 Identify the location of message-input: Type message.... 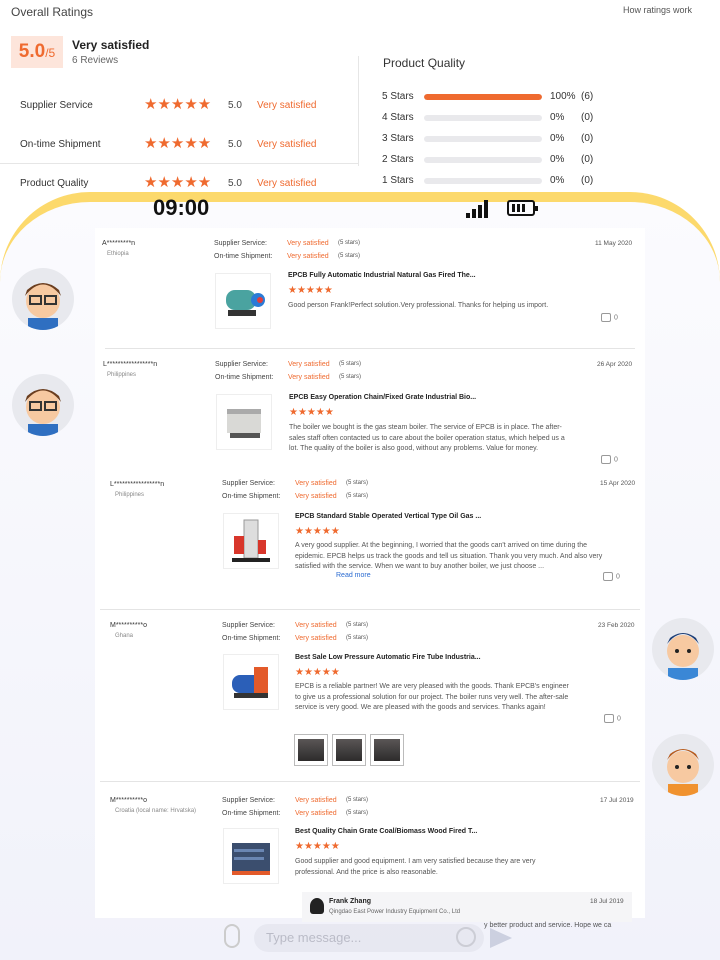
(369, 938).